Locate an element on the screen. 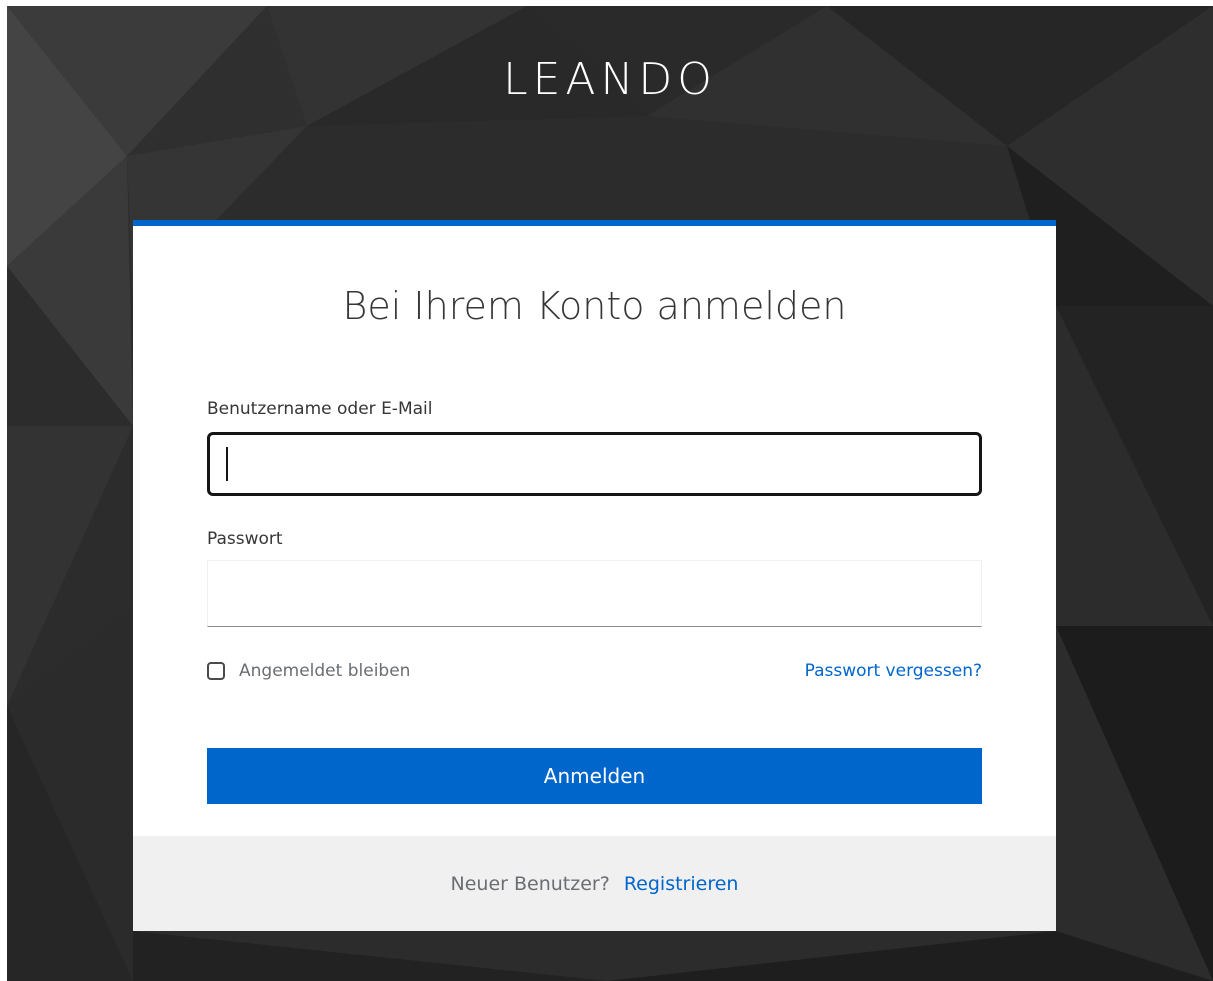 Image resolution: width=1213 pixels, height=981 pixels. new-user-text: Neuer Benutzer? is located at coordinates (530, 883).